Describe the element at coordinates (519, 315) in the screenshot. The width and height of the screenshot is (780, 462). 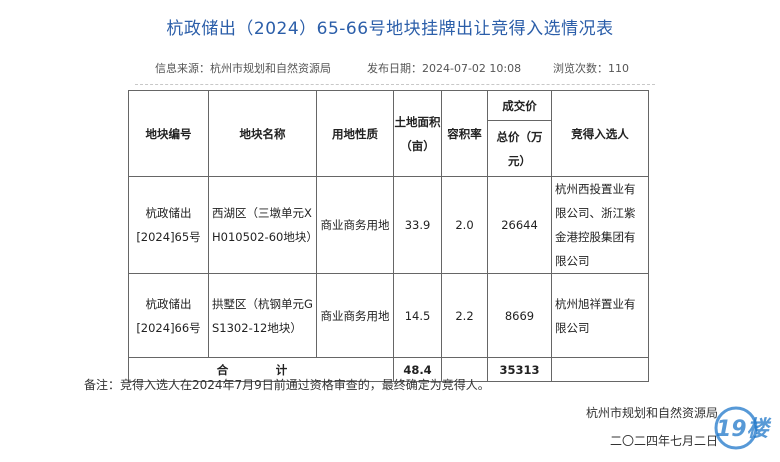
I see `total-price-cell: 8669` at that location.